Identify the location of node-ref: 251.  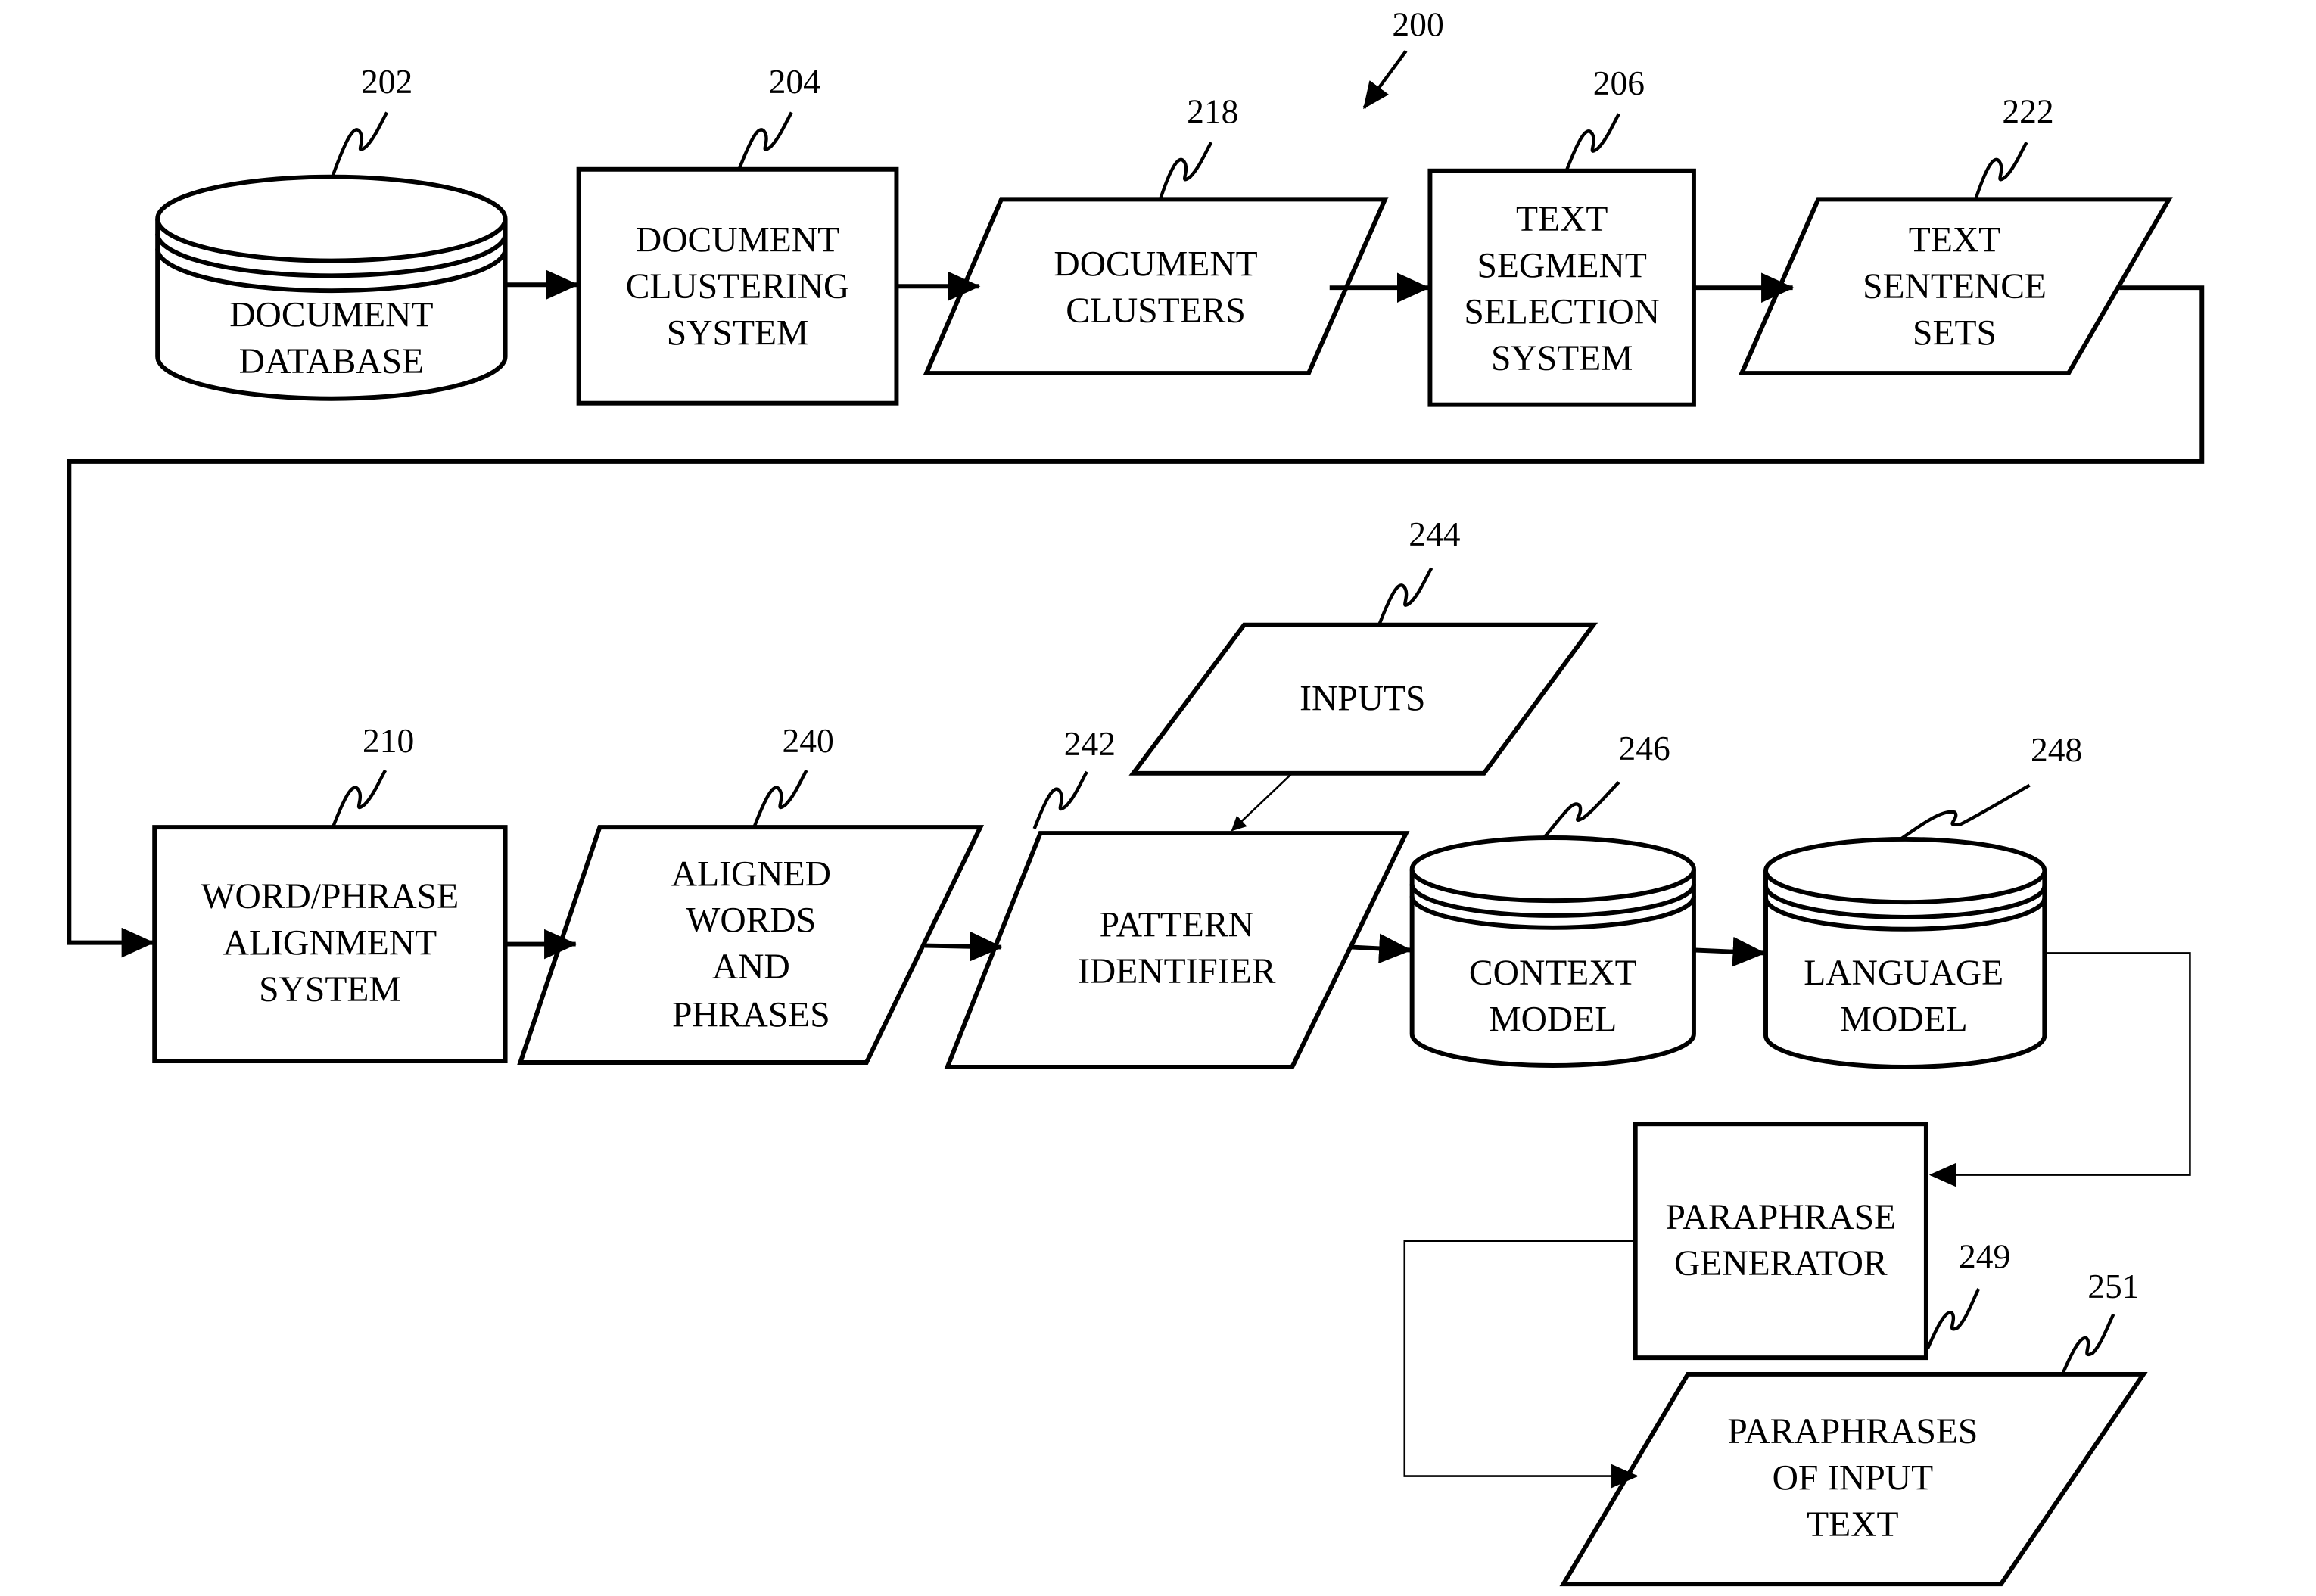
(2113, 1286).